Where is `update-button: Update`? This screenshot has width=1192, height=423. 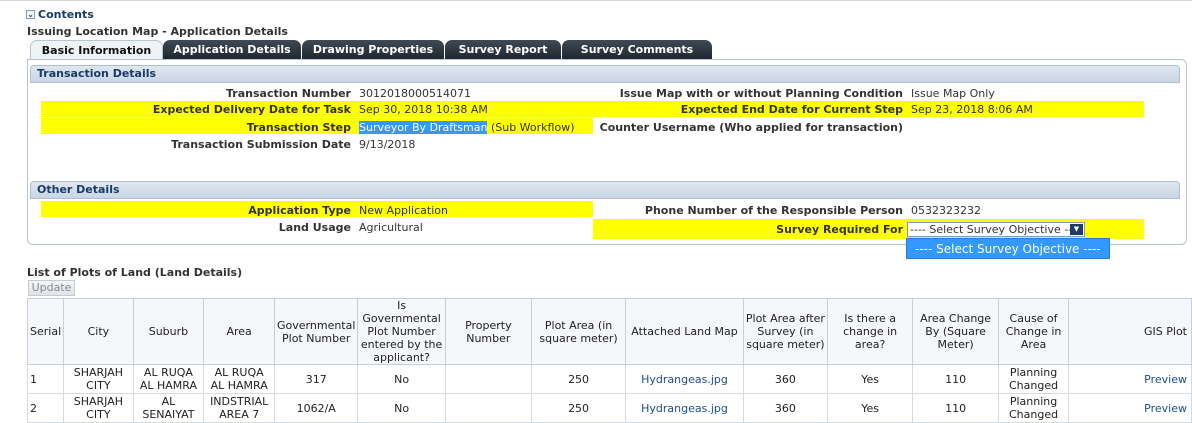 update-button: Update is located at coordinates (51, 288).